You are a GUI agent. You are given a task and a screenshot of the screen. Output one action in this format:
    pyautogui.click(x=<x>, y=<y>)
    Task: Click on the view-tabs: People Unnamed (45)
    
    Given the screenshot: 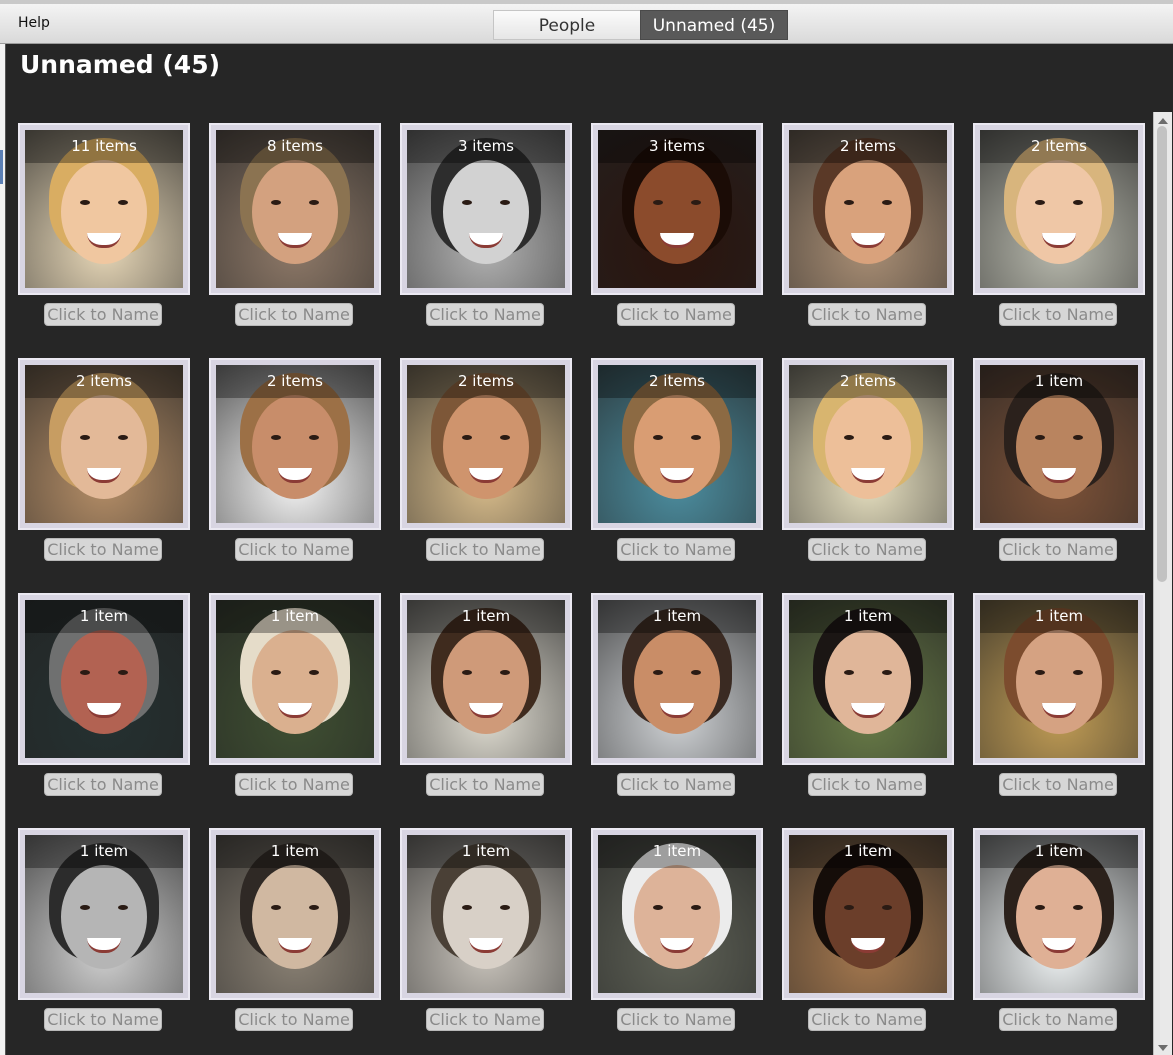 What is the action you would take?
    pyautogui.click(x=640, y=25)
    